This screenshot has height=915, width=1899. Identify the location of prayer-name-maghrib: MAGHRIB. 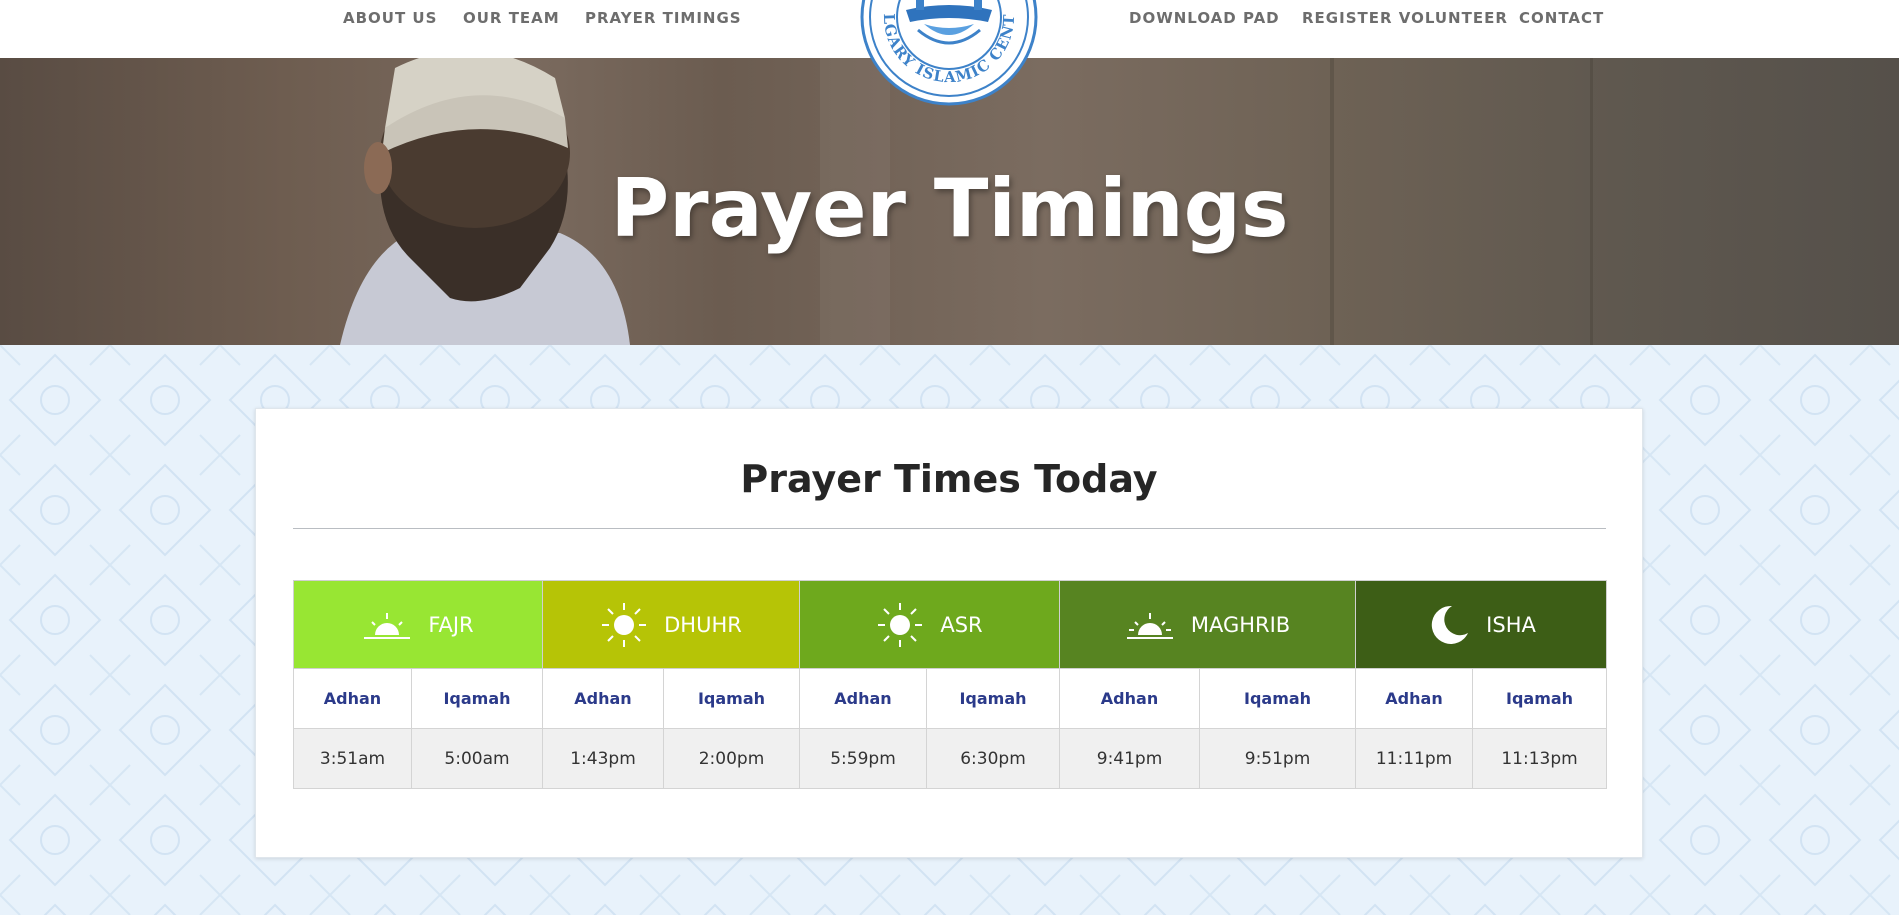
(1240, 624).